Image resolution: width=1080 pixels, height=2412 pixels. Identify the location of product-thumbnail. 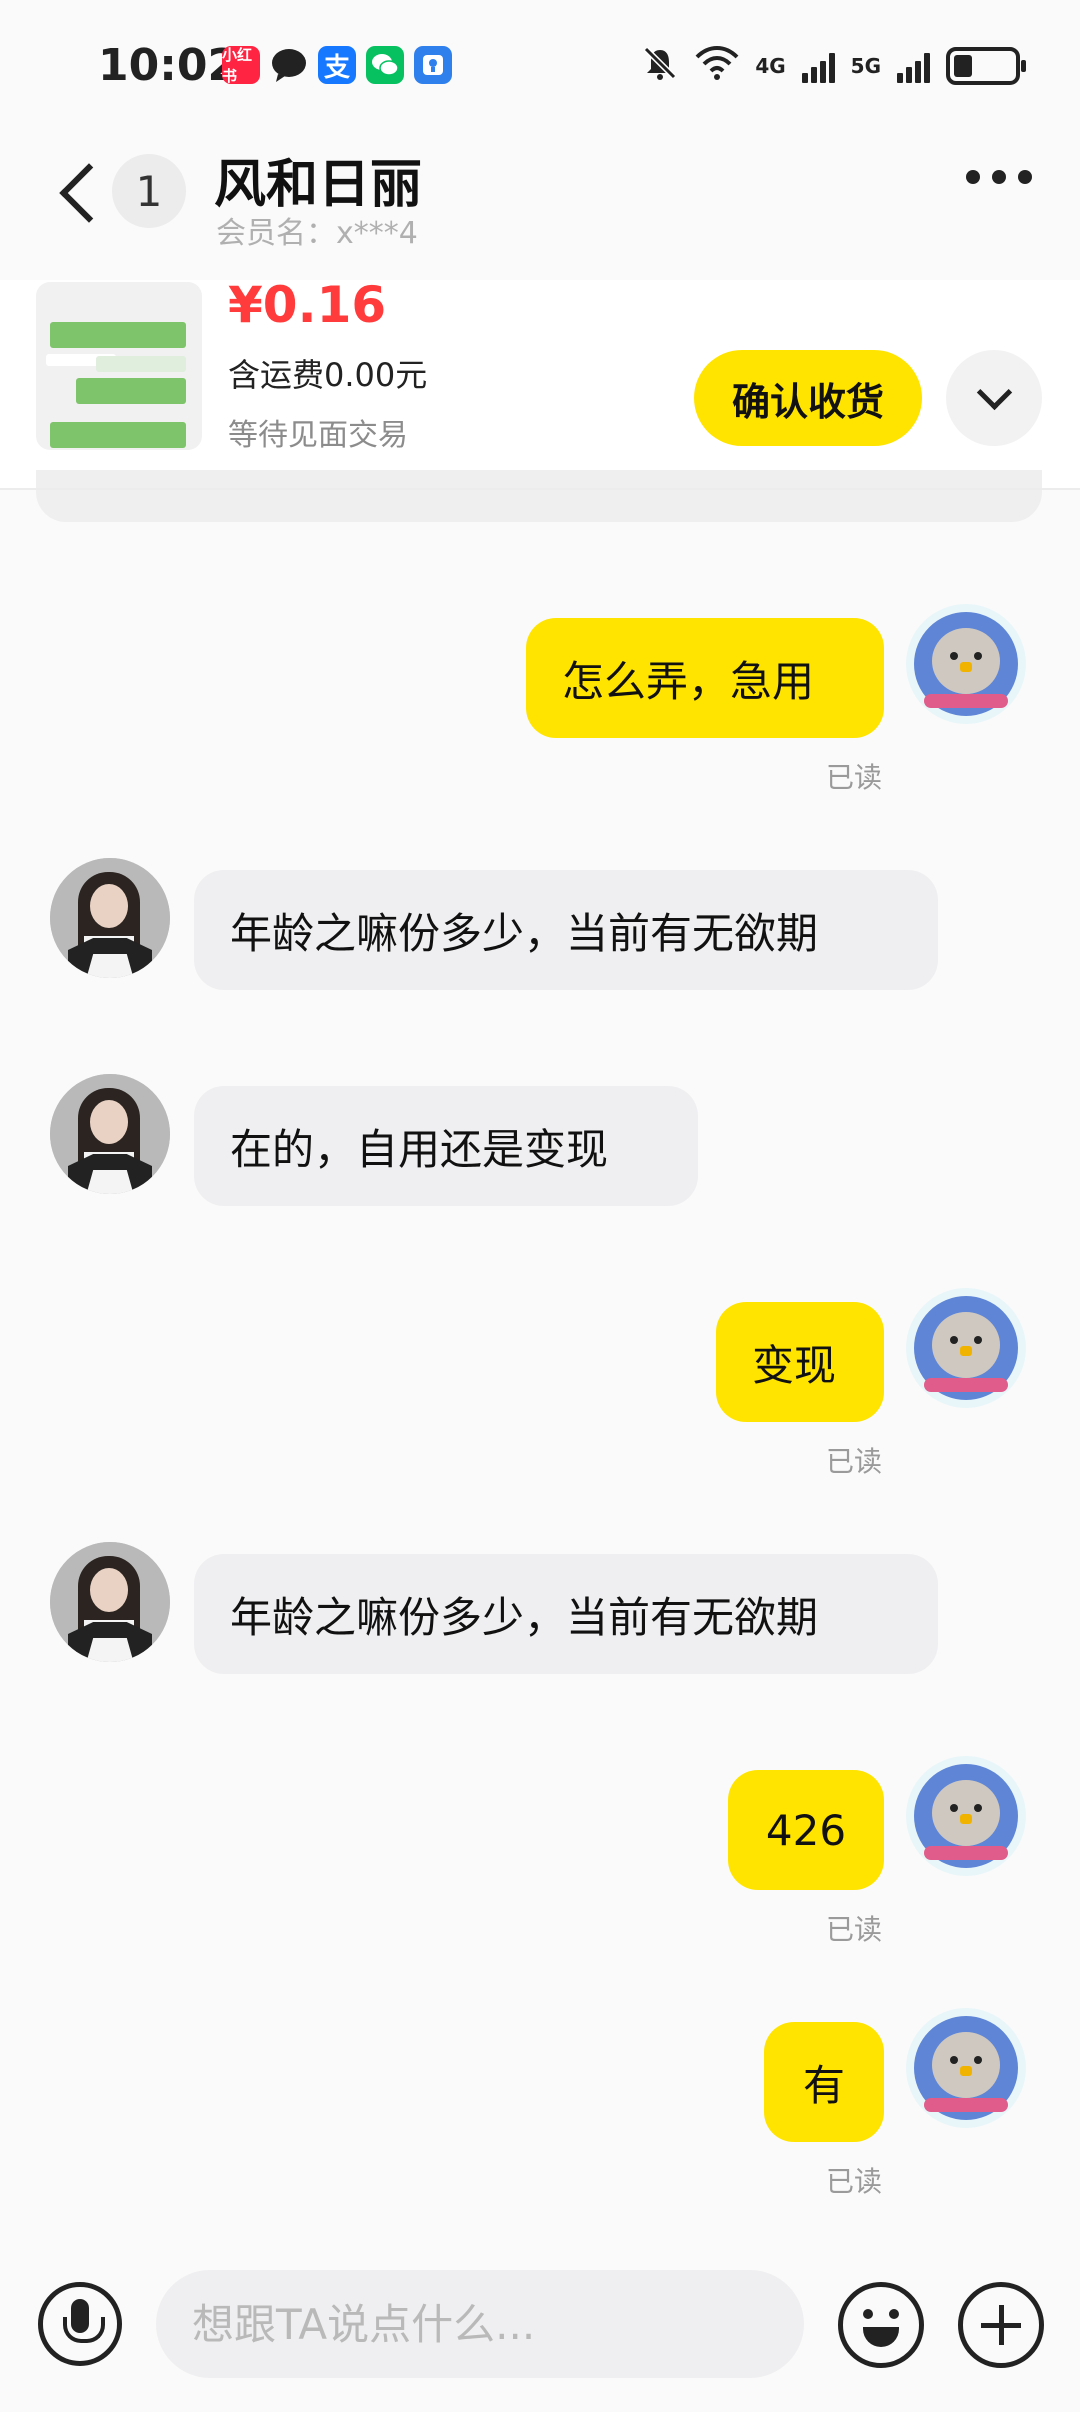
(119, 366).